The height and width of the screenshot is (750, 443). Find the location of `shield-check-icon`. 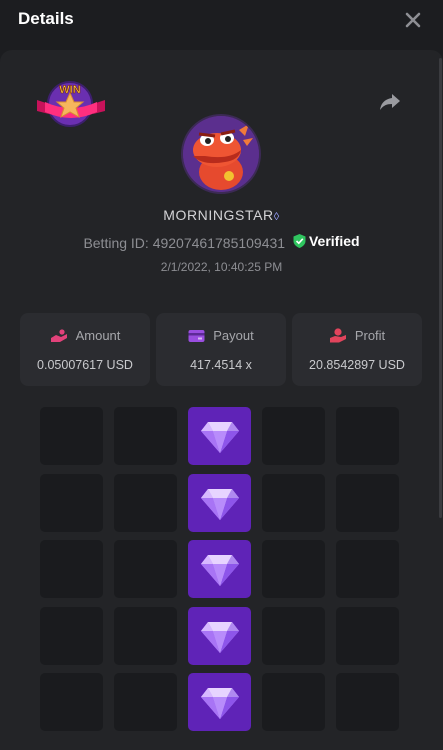

shield-check-icon is located at coordinates (299, 241).